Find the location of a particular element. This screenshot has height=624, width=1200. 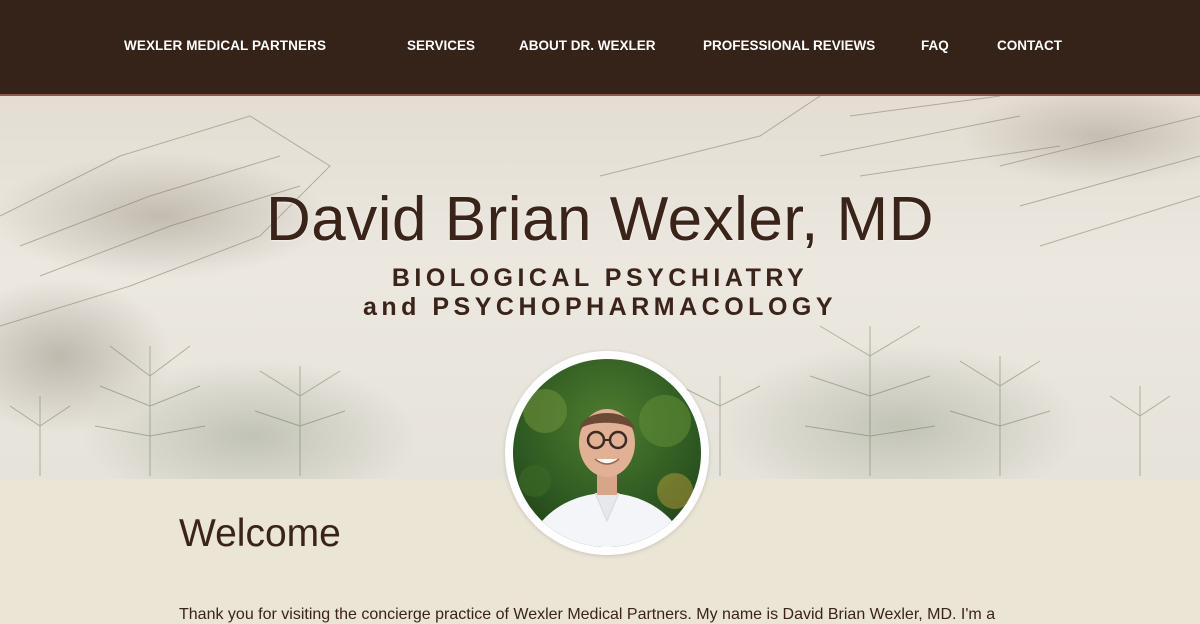

doctor-portrait-image is located at coordinates (607, 453).